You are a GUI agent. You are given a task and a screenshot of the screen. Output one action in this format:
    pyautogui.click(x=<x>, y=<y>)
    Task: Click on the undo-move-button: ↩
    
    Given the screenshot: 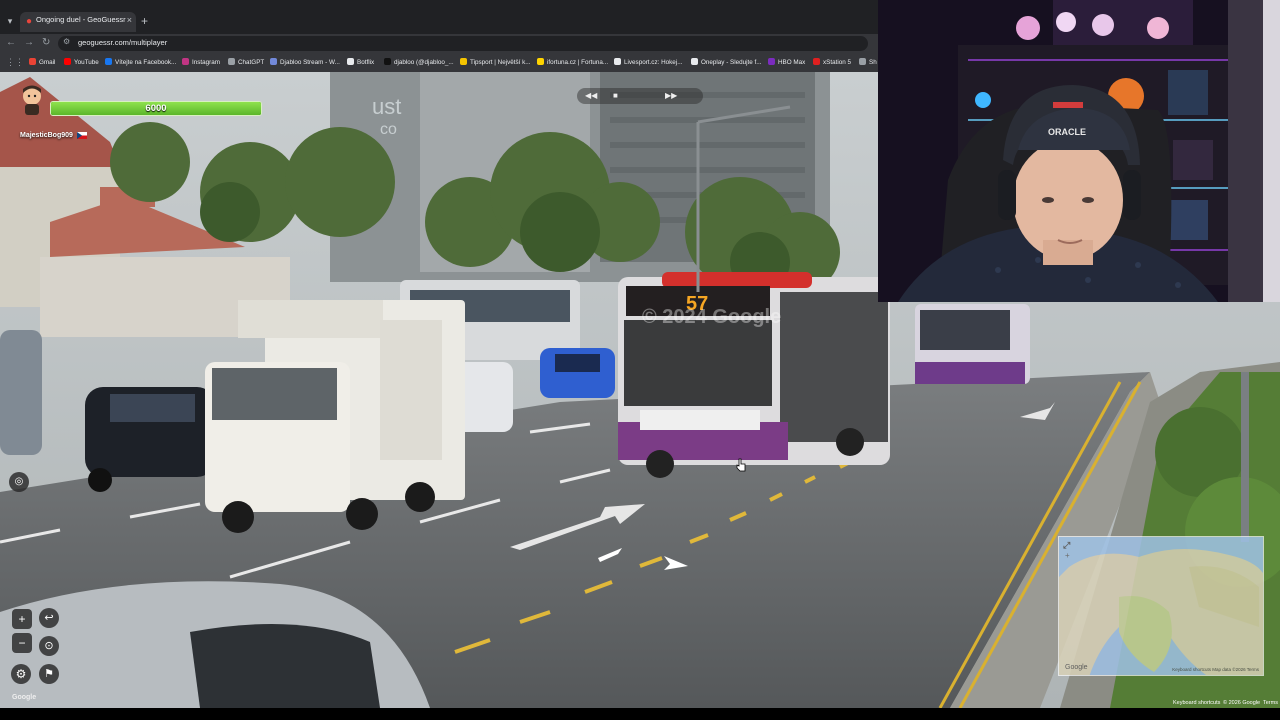 What is the action you would take?
    pyautogui.click(x=49, y=618)
    